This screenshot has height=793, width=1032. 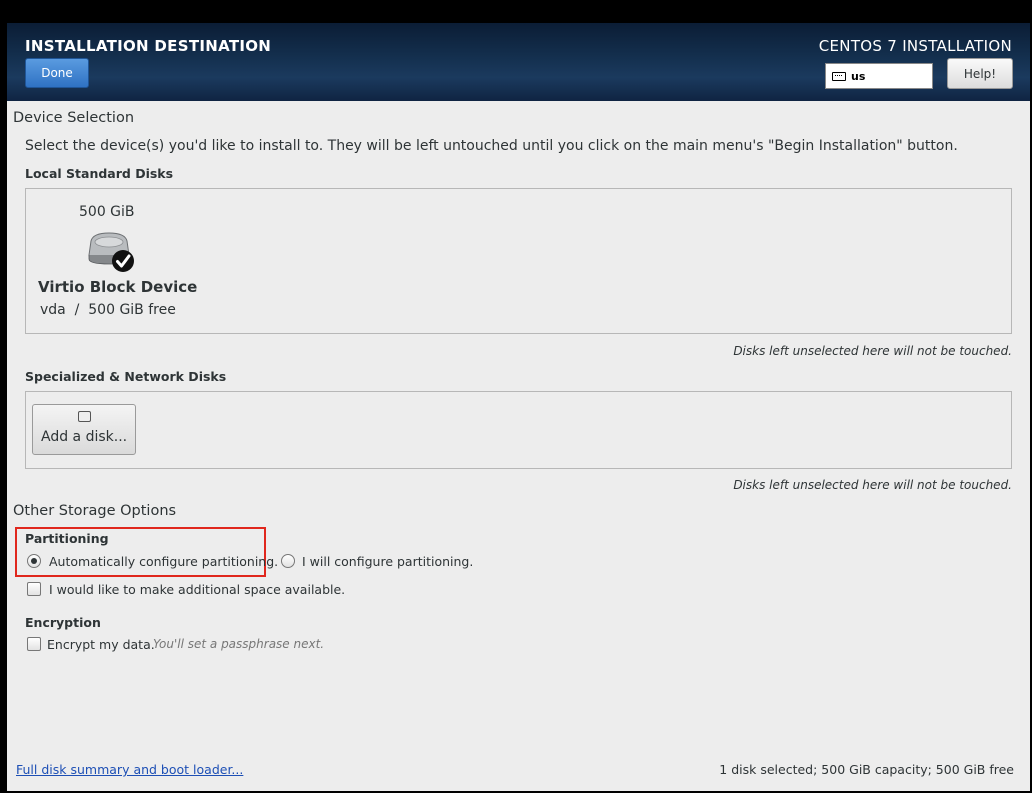 What do you see at coordinates (239, 644) in the screenshot?
I see `encrypt-hint: You'll set a passphrase next.` at bounding box center [239, 644].